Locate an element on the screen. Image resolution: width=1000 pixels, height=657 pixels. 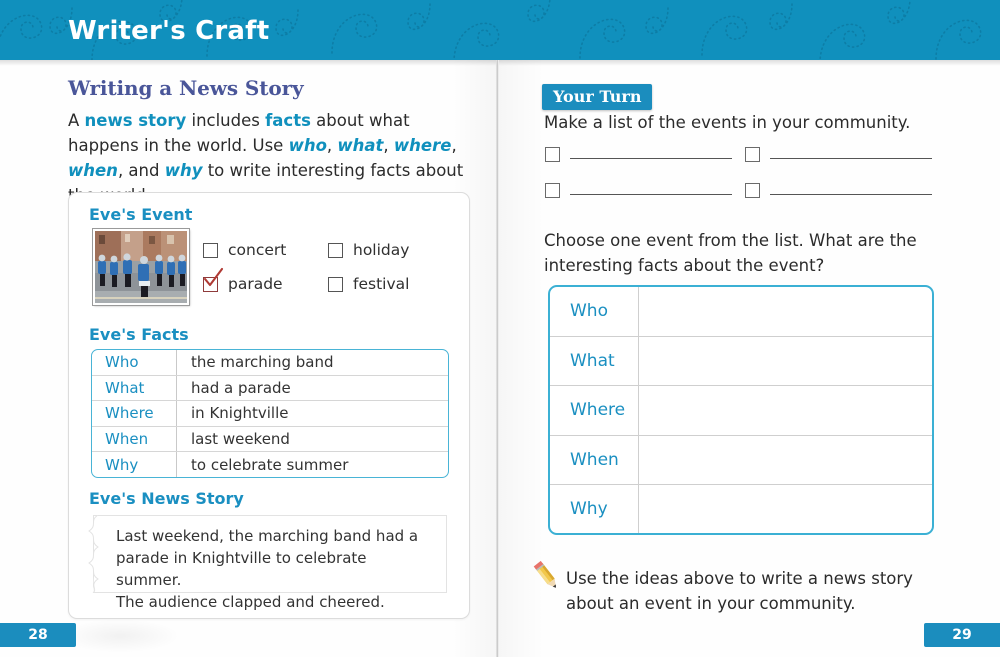
fact-value-when: last weekend is located at coordinates (240, 439).